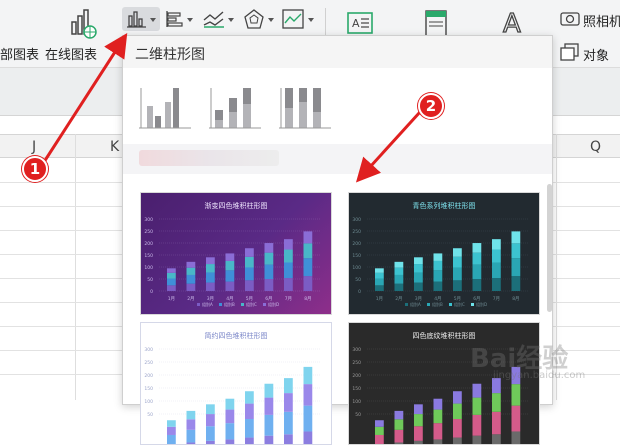  I want to click on step-1-badge: 1, so click(35, 169).